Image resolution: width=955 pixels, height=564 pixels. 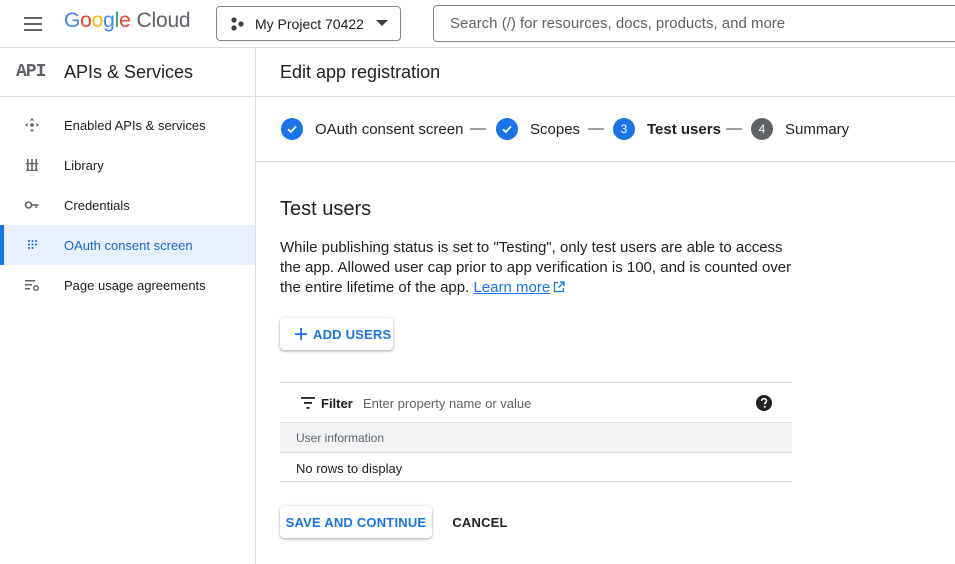 I want to click on step-label: Summary, so click(x=817, y=129).